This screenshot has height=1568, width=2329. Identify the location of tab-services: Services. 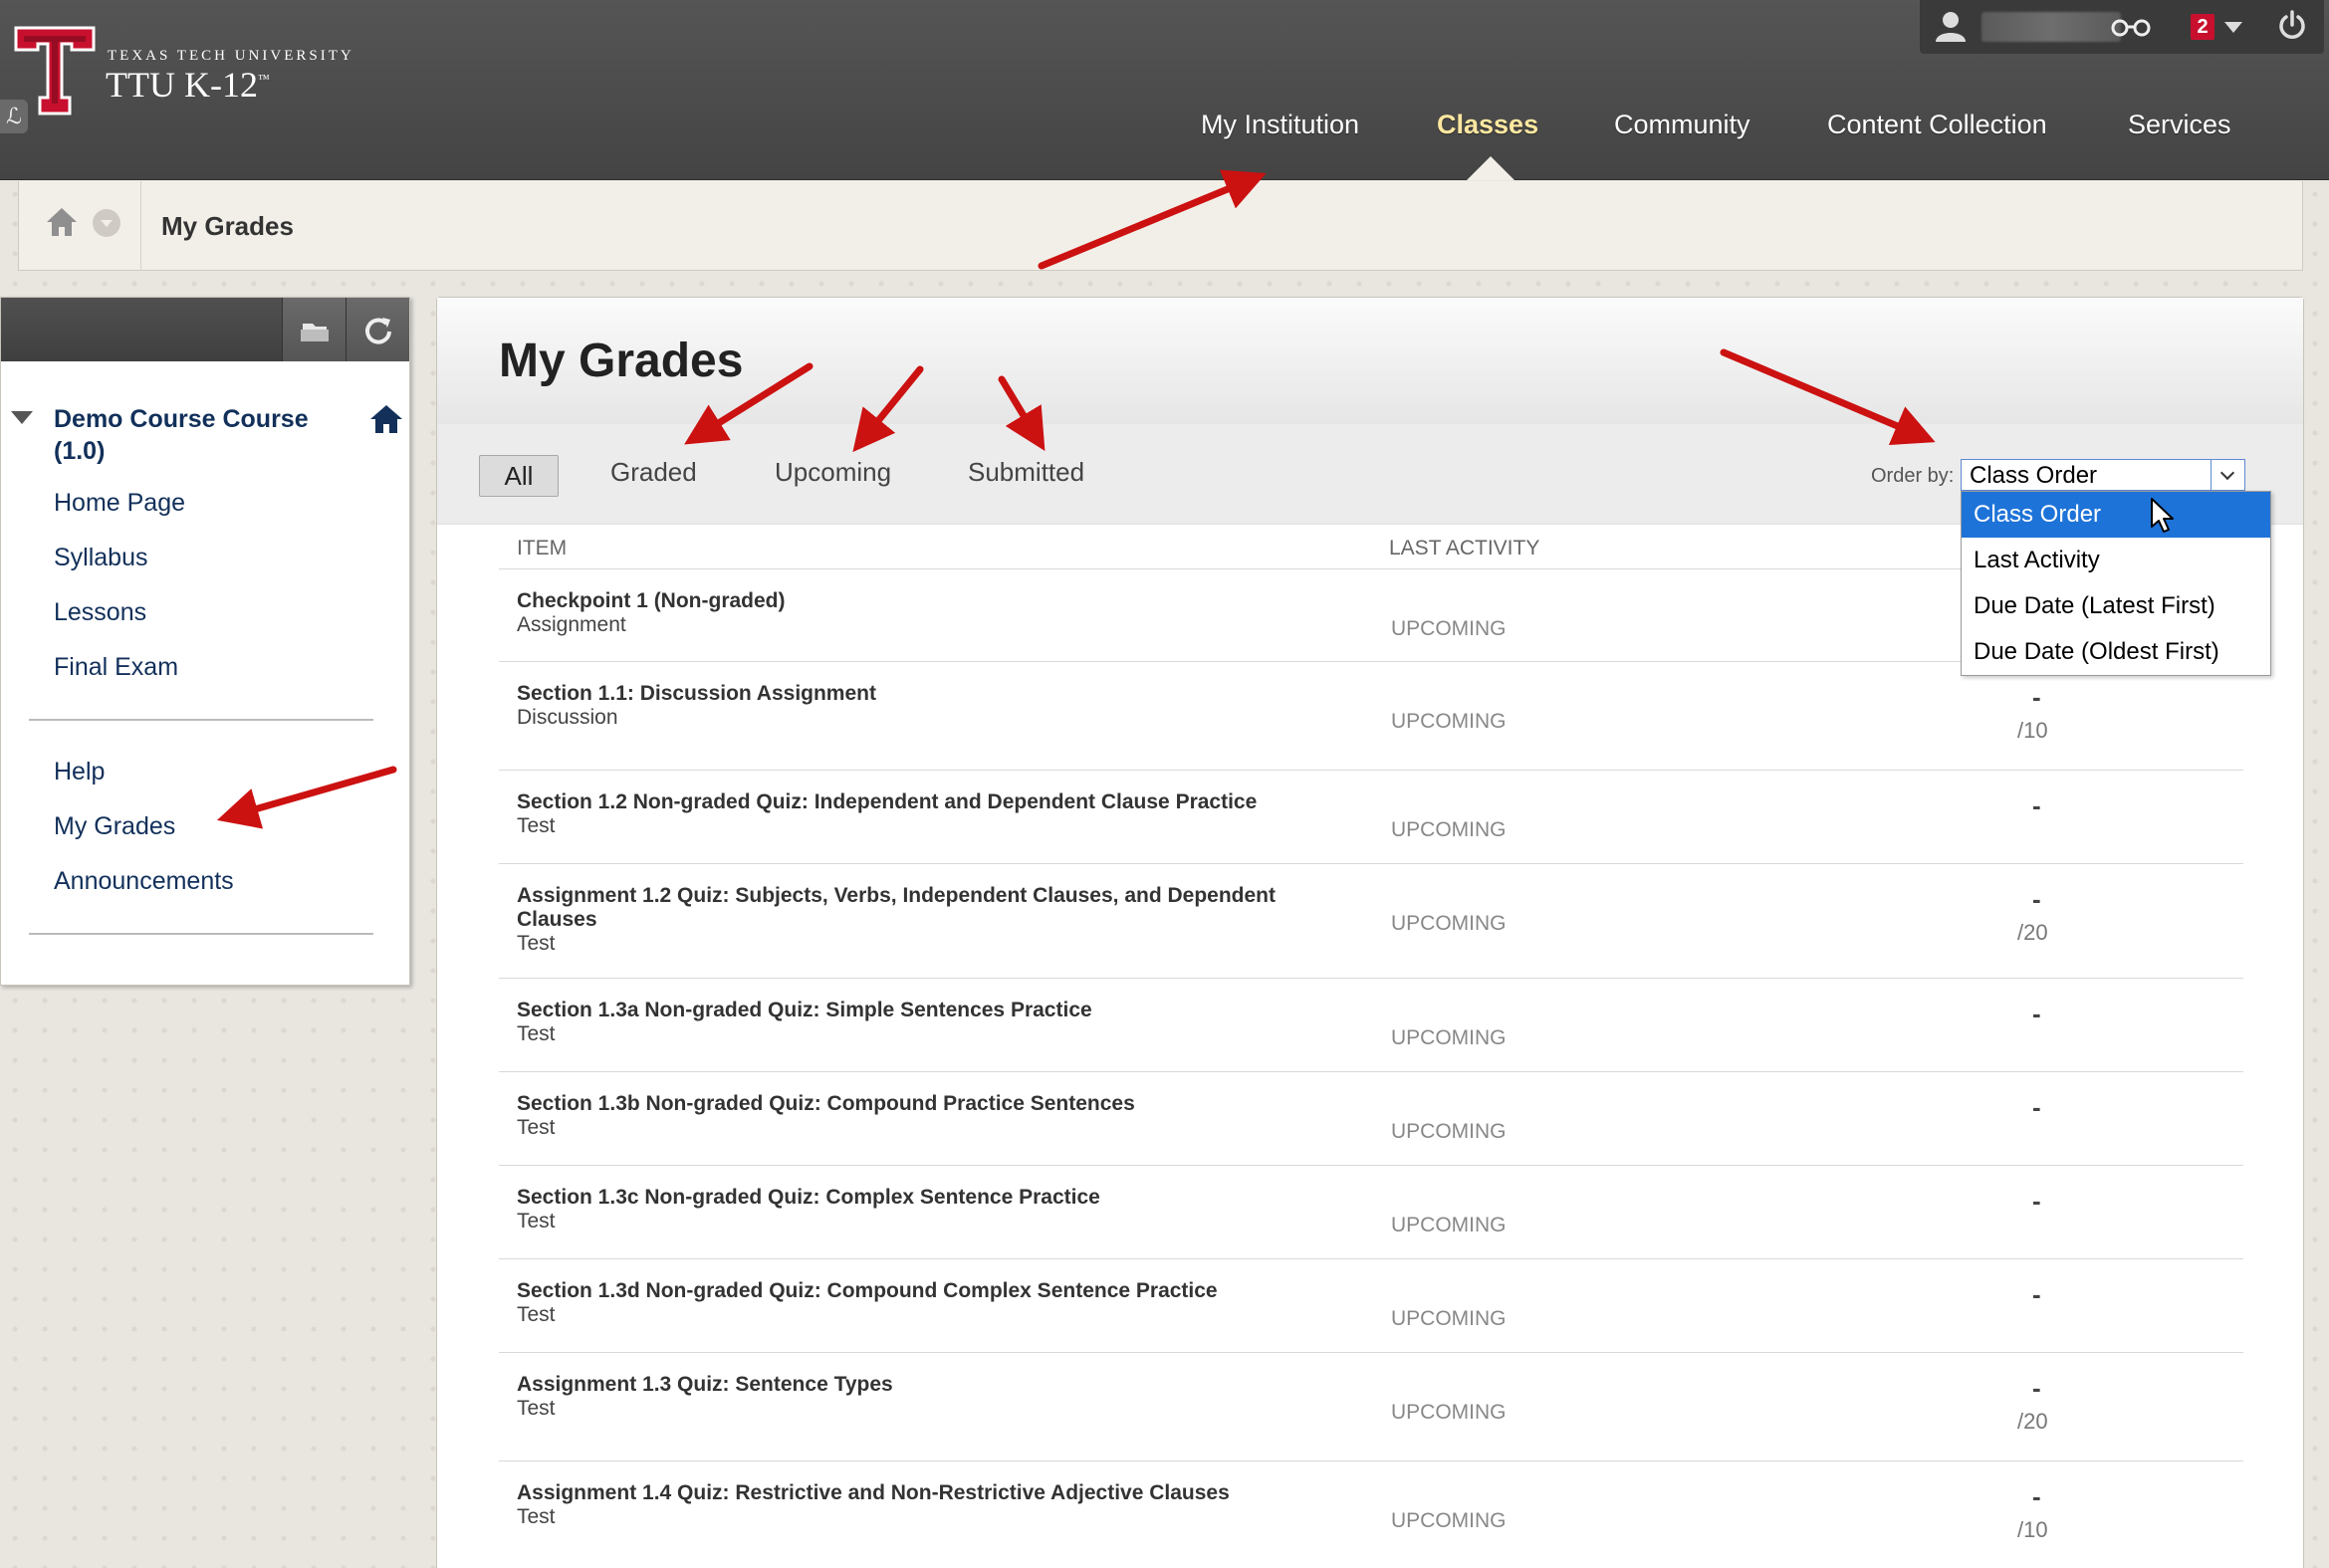
(2179, 125).